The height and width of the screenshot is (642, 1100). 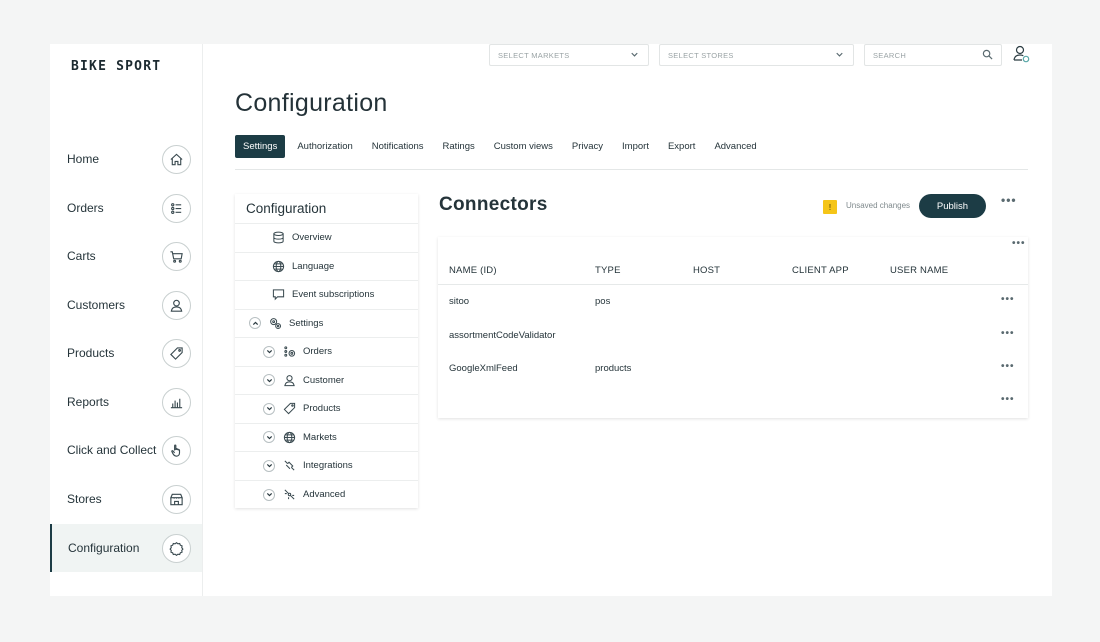 I want to click on tree-item-advanced: Advanced, so click(x=326, y=495).